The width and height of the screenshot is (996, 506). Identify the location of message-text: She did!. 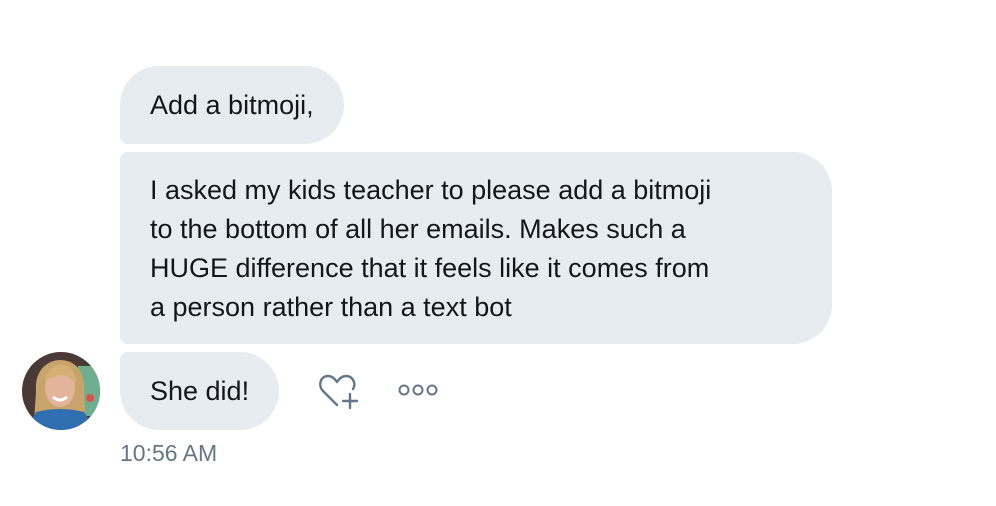
(200, 391).